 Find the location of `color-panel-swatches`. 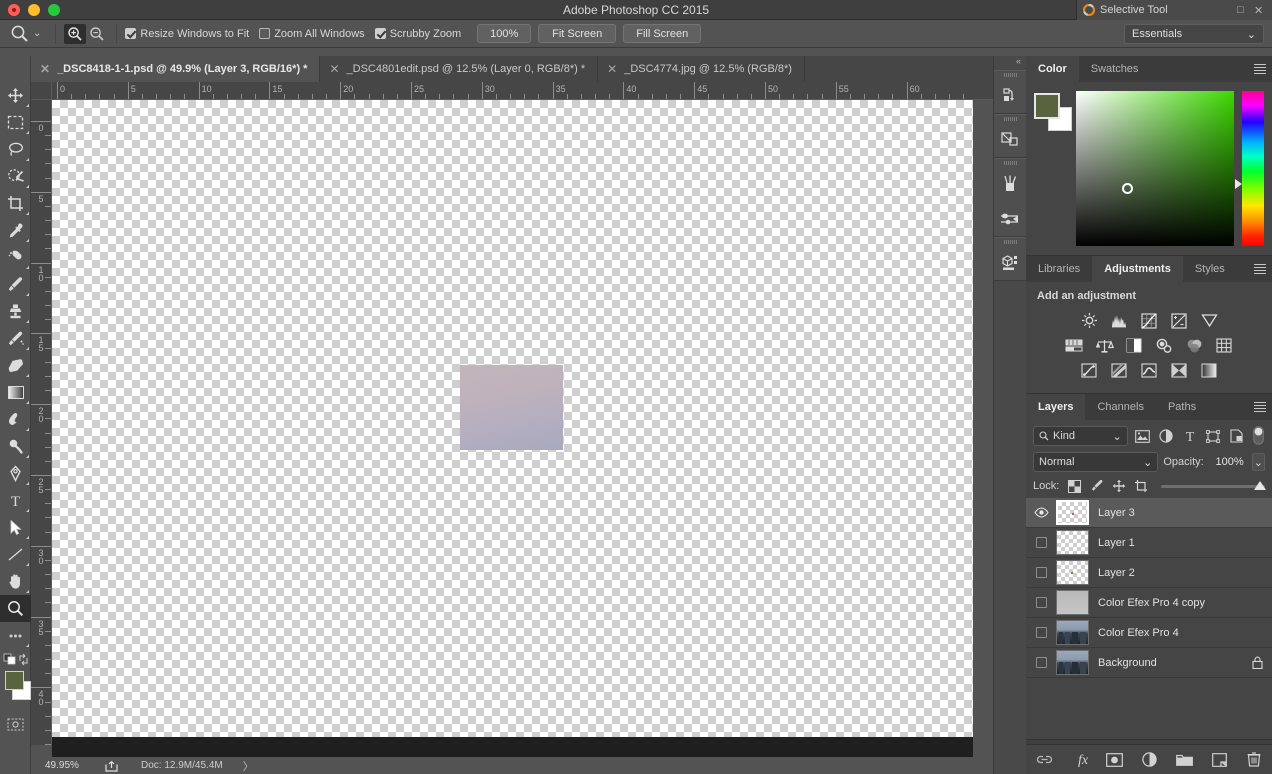

color-panel-swatches is located at coordinates (1053, 112).